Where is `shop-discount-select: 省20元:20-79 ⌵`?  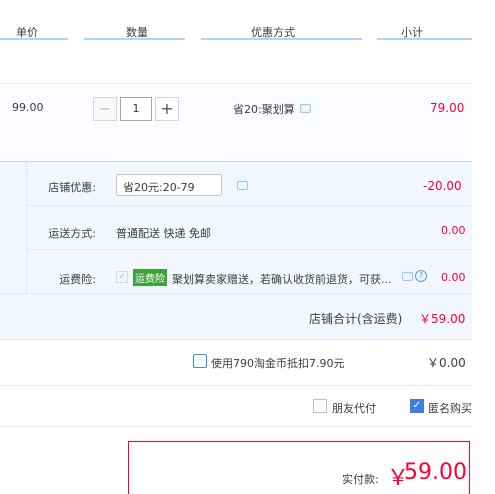
shop-discount-select: 省20元:20-79 ⌵ is located at coordinates (169, 185).